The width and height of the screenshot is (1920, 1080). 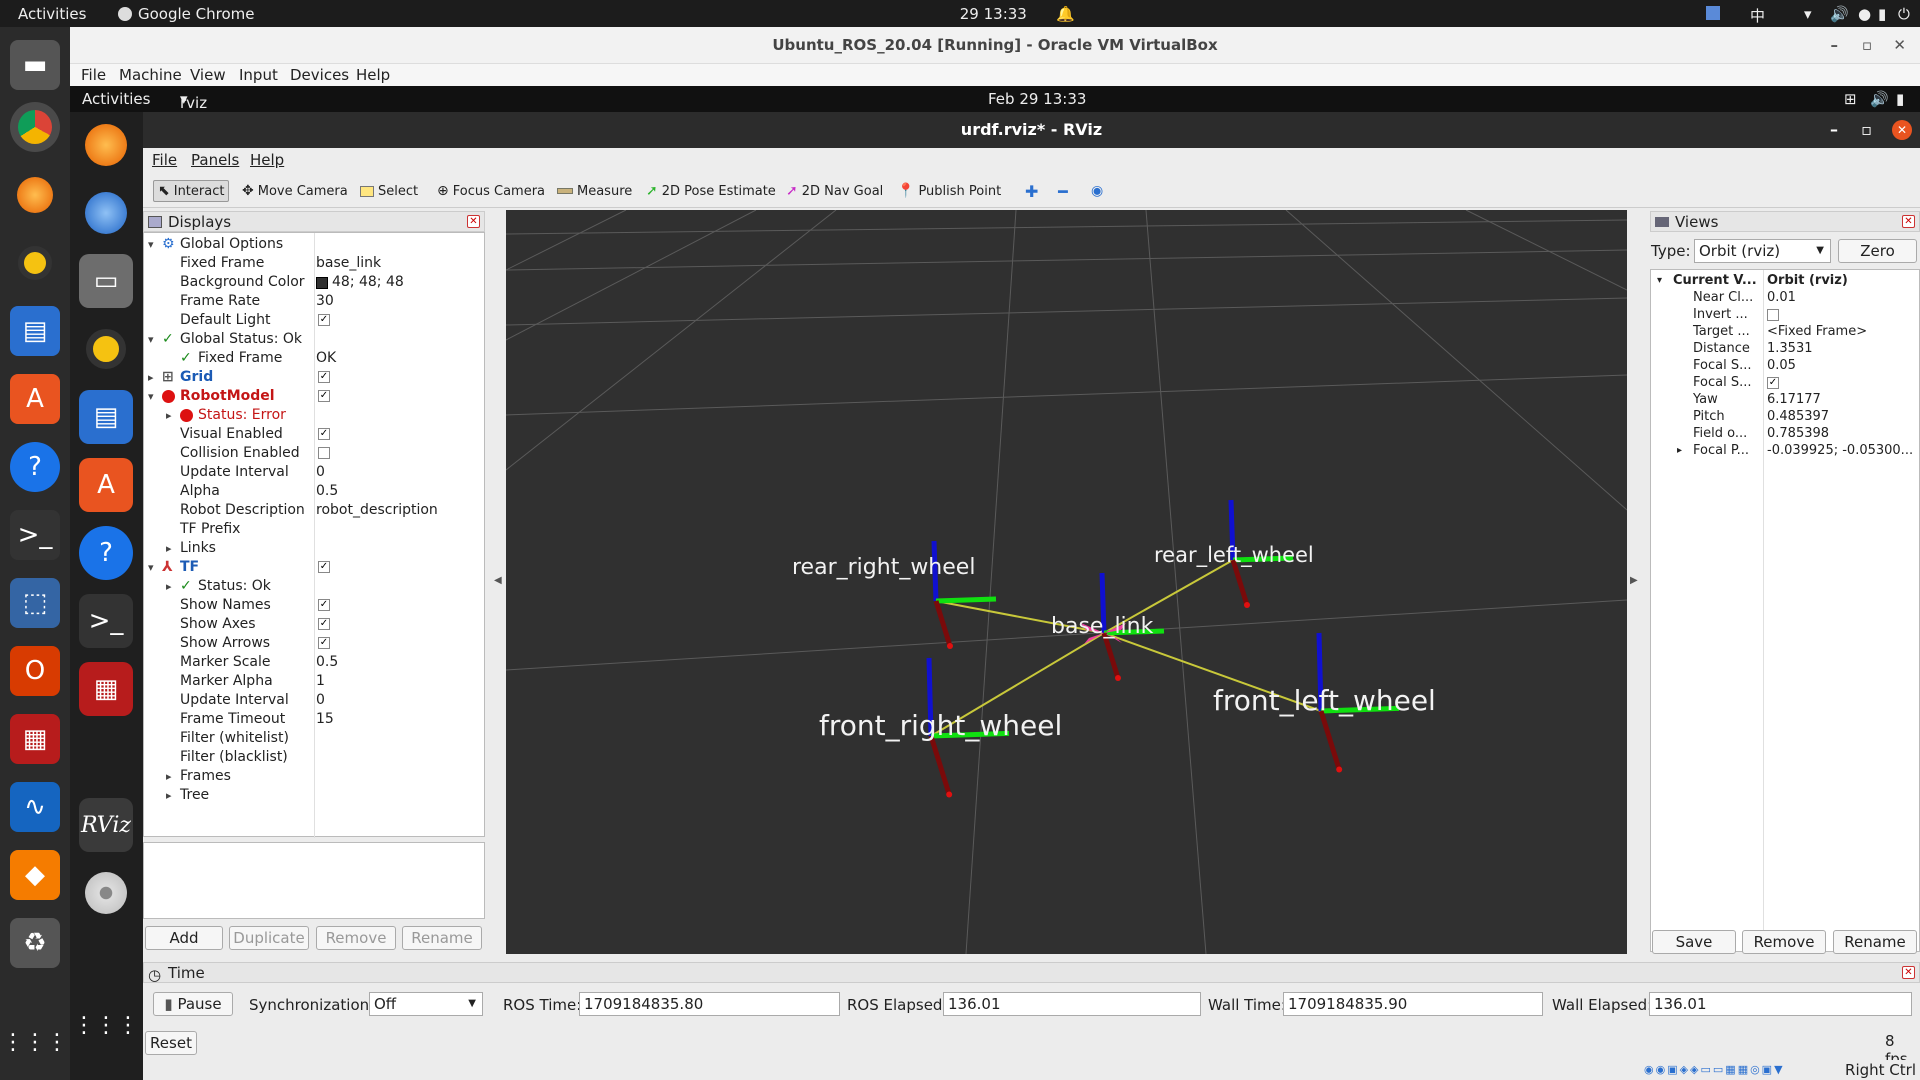 I want to click on rviz-minimize-icon: –, so click(x=1834, y=130).